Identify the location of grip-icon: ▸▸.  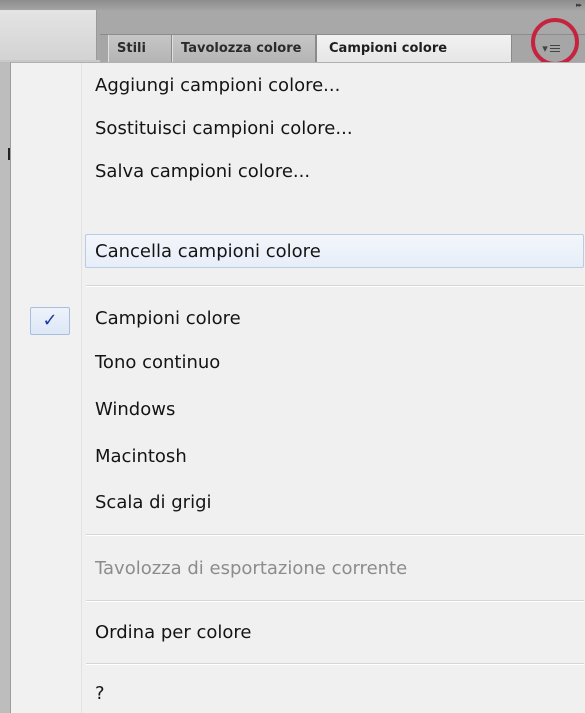
(579, 5).